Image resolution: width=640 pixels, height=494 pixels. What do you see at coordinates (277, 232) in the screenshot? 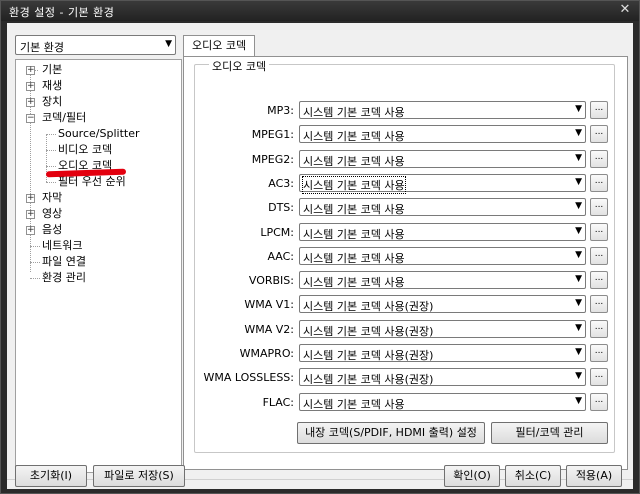
I see `codec-label: LPCM:` at bounding box center [277, 232].